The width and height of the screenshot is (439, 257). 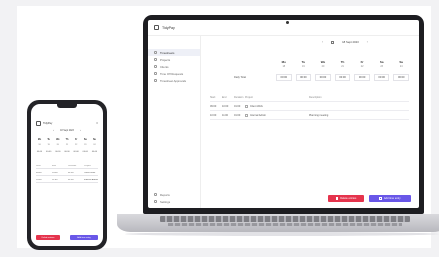 What do you see at coordinates (48, 237) in the screenshot?
I see `mobile-delete-button: Delete entries` at bounding box center [48, 237].